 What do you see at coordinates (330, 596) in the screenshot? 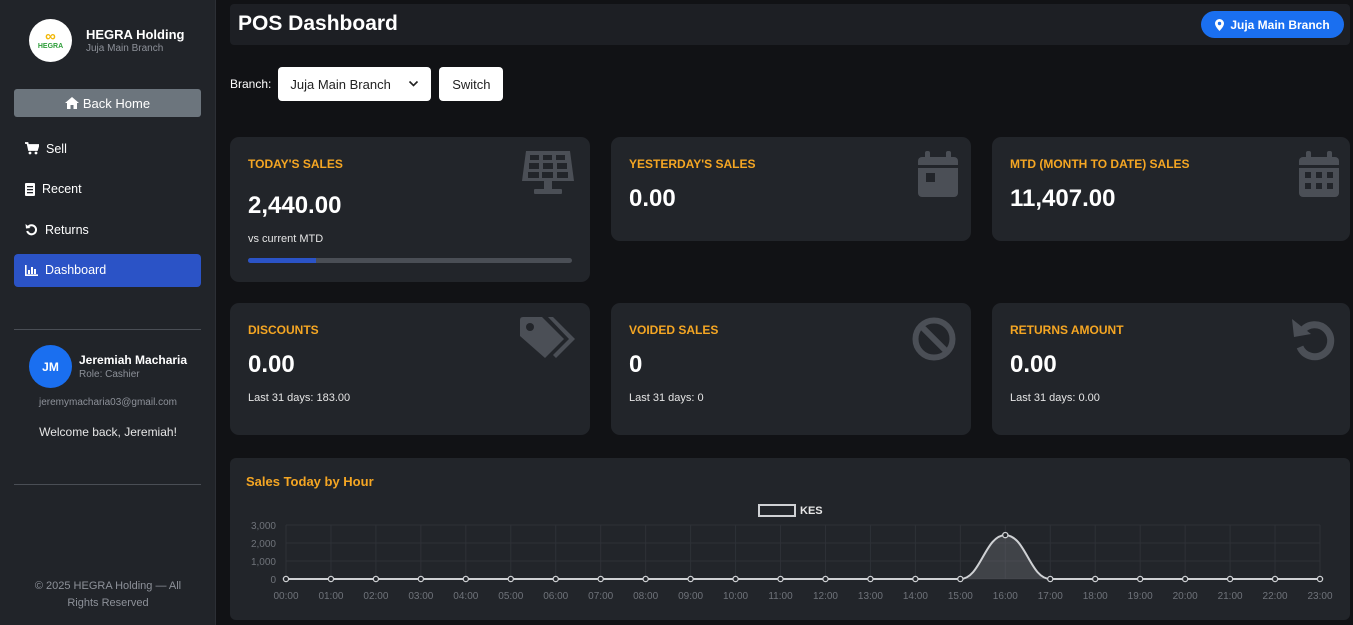
I see `x-tick-label: 01:00` at bounding box center [330, 596].